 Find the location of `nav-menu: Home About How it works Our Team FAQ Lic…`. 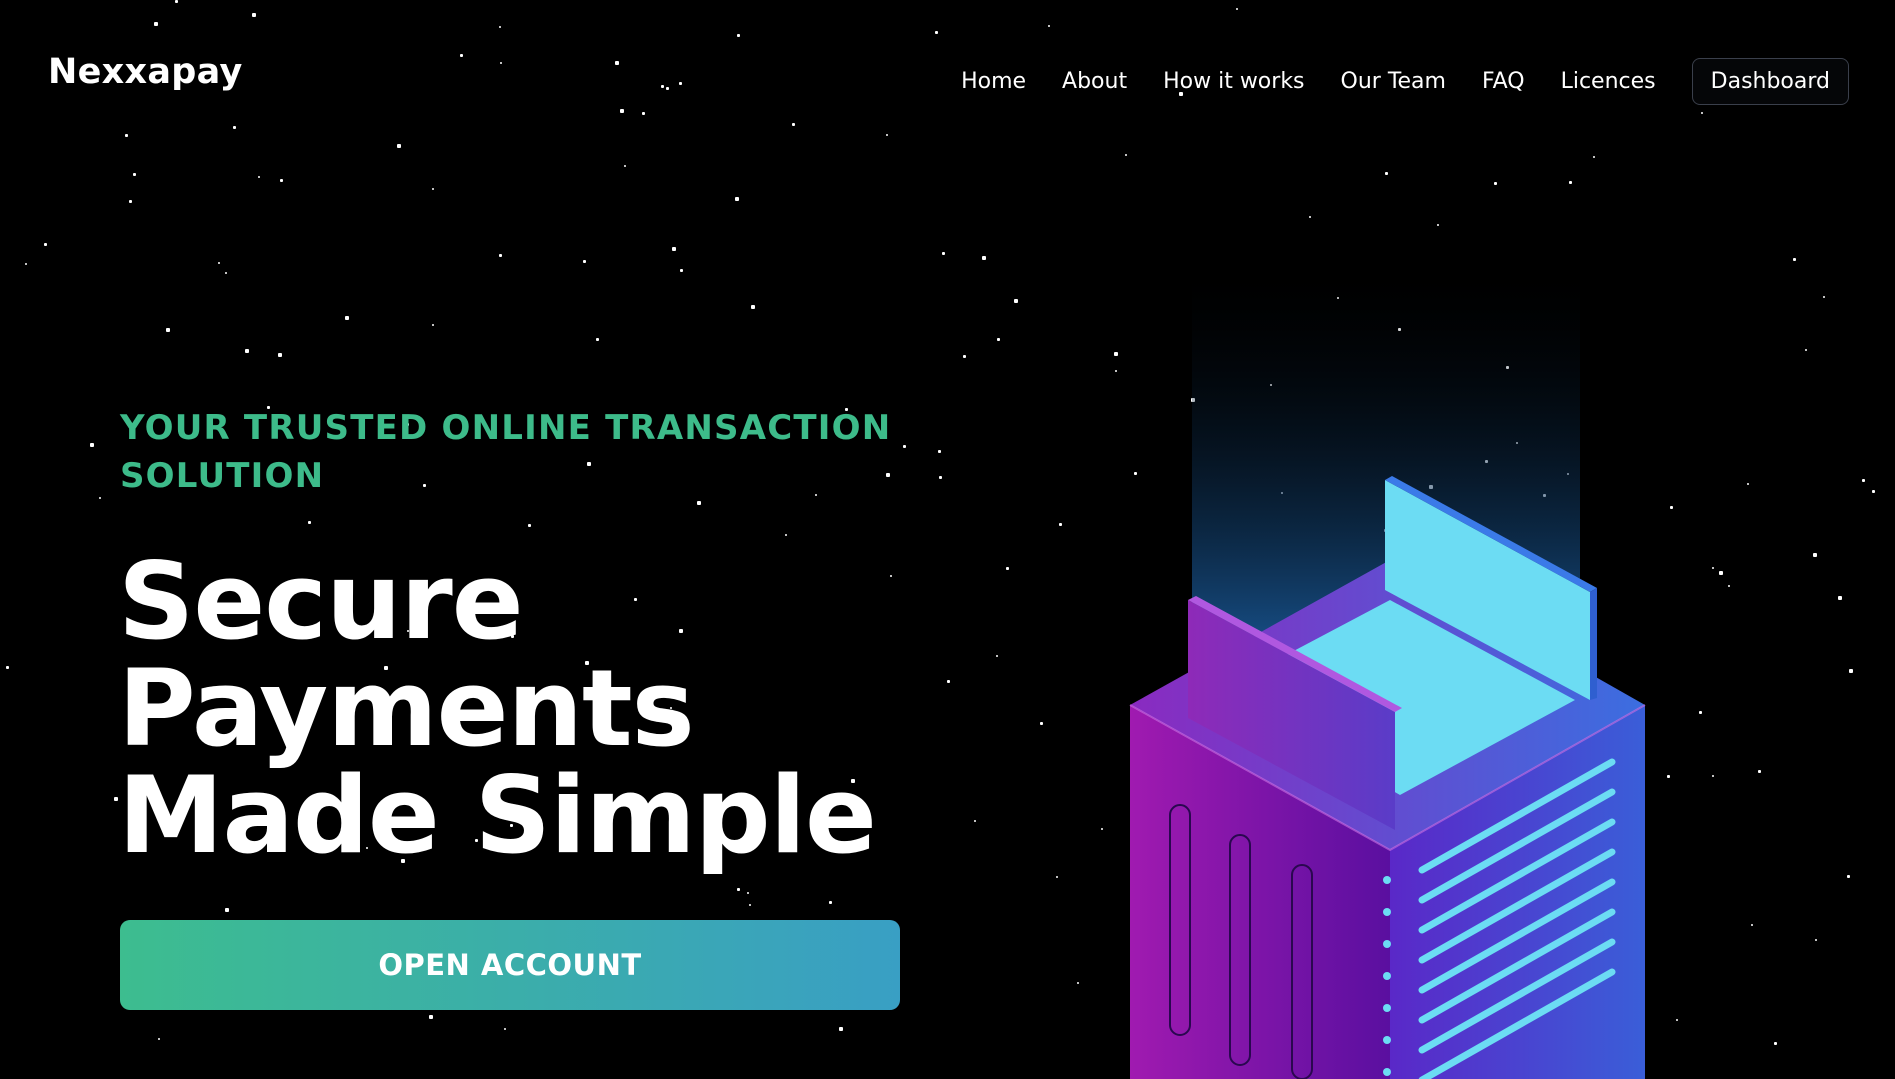

nav-menu: Home About How it works Our Team FAQ Lic… is located at coordinates (1405, 81).